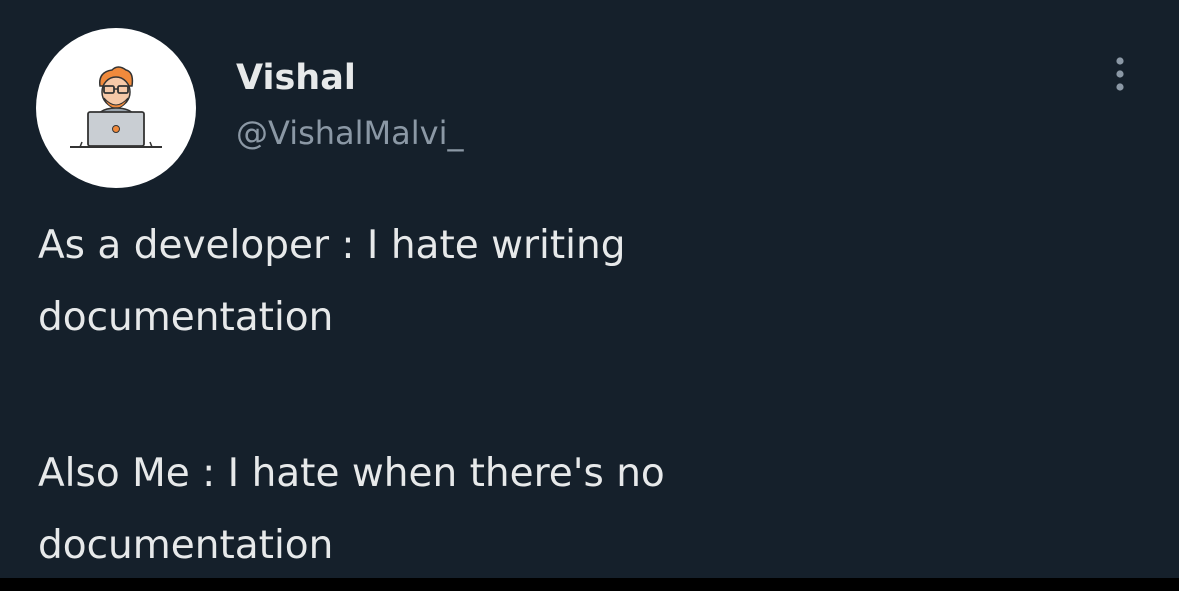 The image size is (1179, 591). Describe the element at coordinates (351, 473) in the screenshot. I see `tweet-text-line: Also Me : I hate when there's no` at that location.